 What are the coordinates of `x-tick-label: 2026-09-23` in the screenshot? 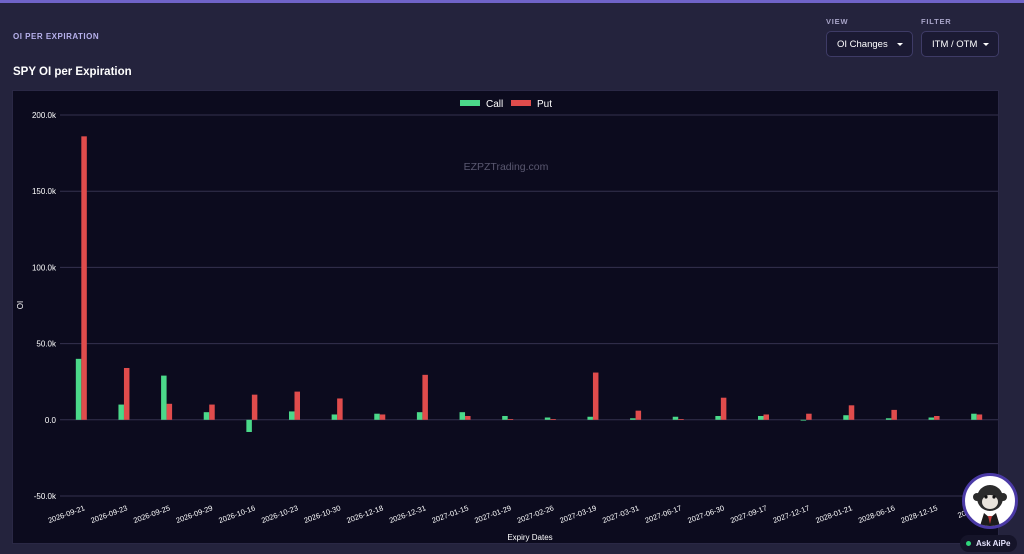 It's located at (108, 514).